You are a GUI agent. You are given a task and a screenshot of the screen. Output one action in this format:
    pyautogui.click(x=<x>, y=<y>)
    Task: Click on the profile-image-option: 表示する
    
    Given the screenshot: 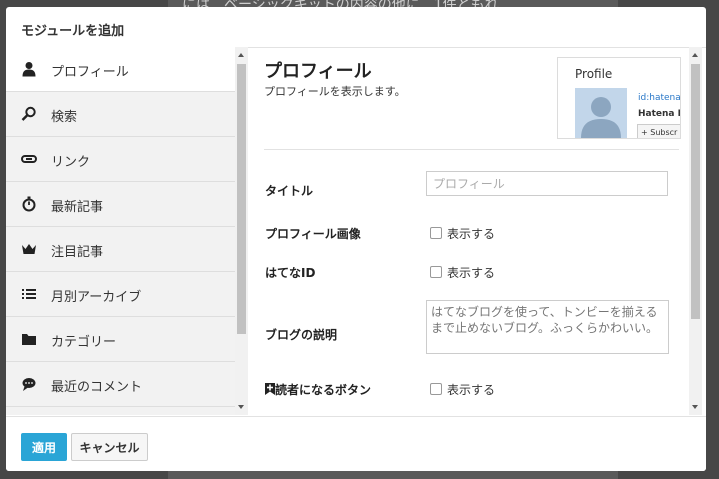 What is the action you would take?
    pyautogui.click(x=462, y=233)
    